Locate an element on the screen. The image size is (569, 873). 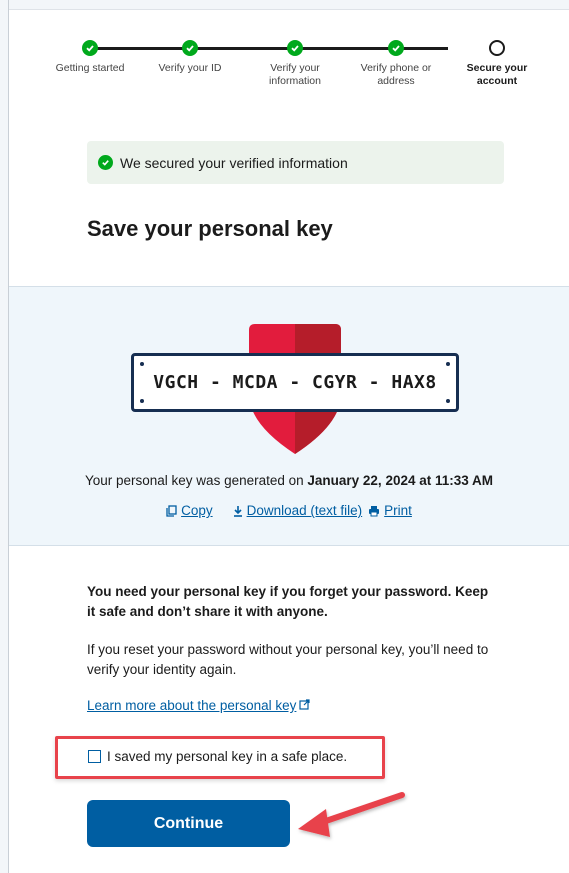
personal-key-display: VGCH - MCDA - CGYR - HAX8 is located at coordinates (295, 382).